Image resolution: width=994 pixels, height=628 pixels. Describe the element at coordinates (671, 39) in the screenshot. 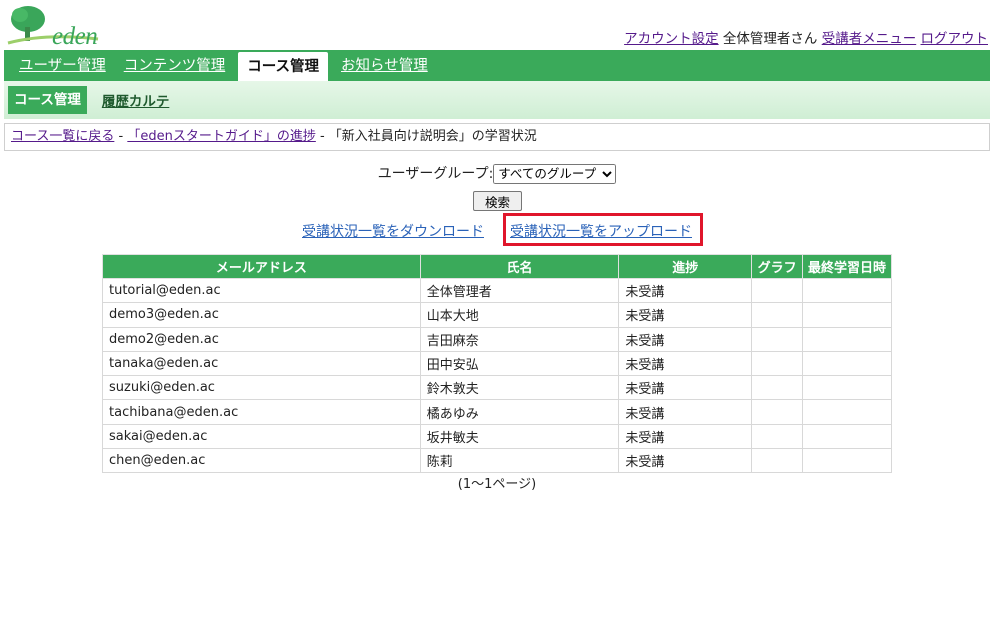

I see `account-settings-link: アカウント設定` at that location.